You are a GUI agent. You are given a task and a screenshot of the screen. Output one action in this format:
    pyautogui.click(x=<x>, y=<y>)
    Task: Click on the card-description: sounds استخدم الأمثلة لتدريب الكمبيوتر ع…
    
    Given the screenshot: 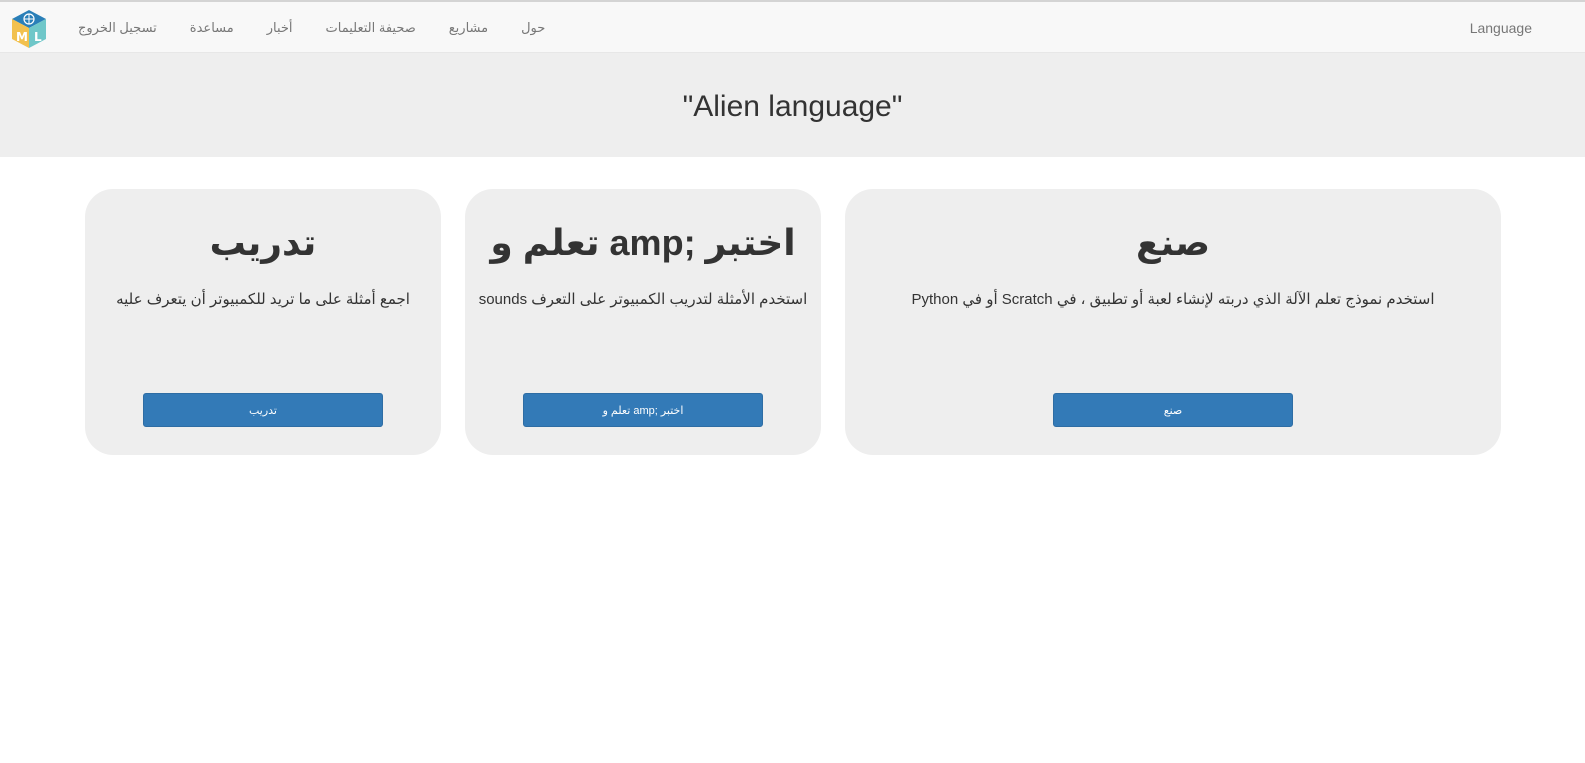 What is the action you would take?
    pyautogui.click(x=643, y=299)
    